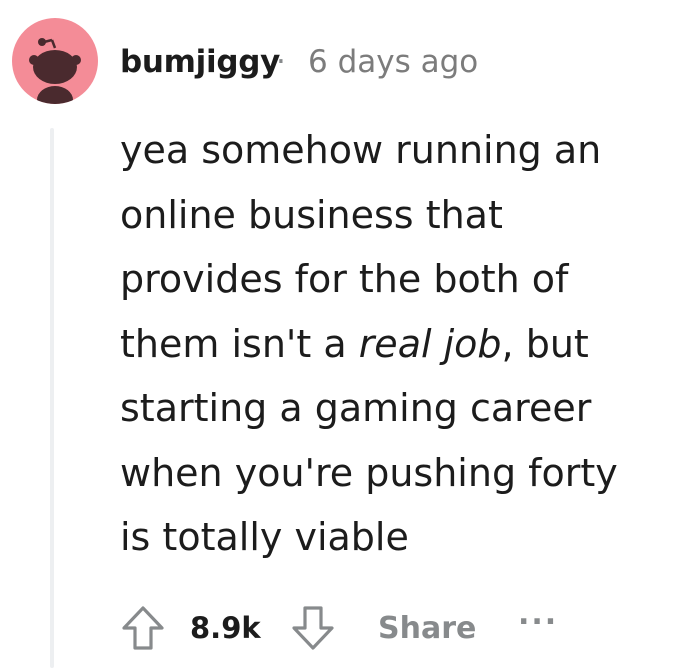 The width and height of the screenshot is (700, 668). I want to click on comment-body-line: when you're pushing forty, so click(369, 472).